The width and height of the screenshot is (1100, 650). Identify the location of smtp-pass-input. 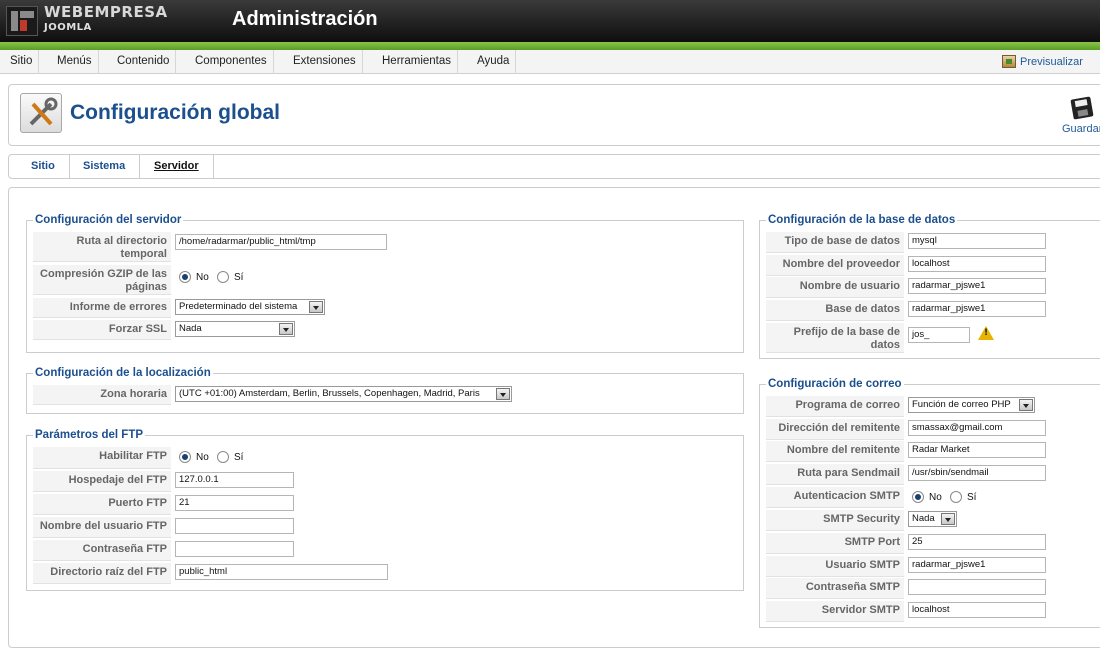
(977, 587).